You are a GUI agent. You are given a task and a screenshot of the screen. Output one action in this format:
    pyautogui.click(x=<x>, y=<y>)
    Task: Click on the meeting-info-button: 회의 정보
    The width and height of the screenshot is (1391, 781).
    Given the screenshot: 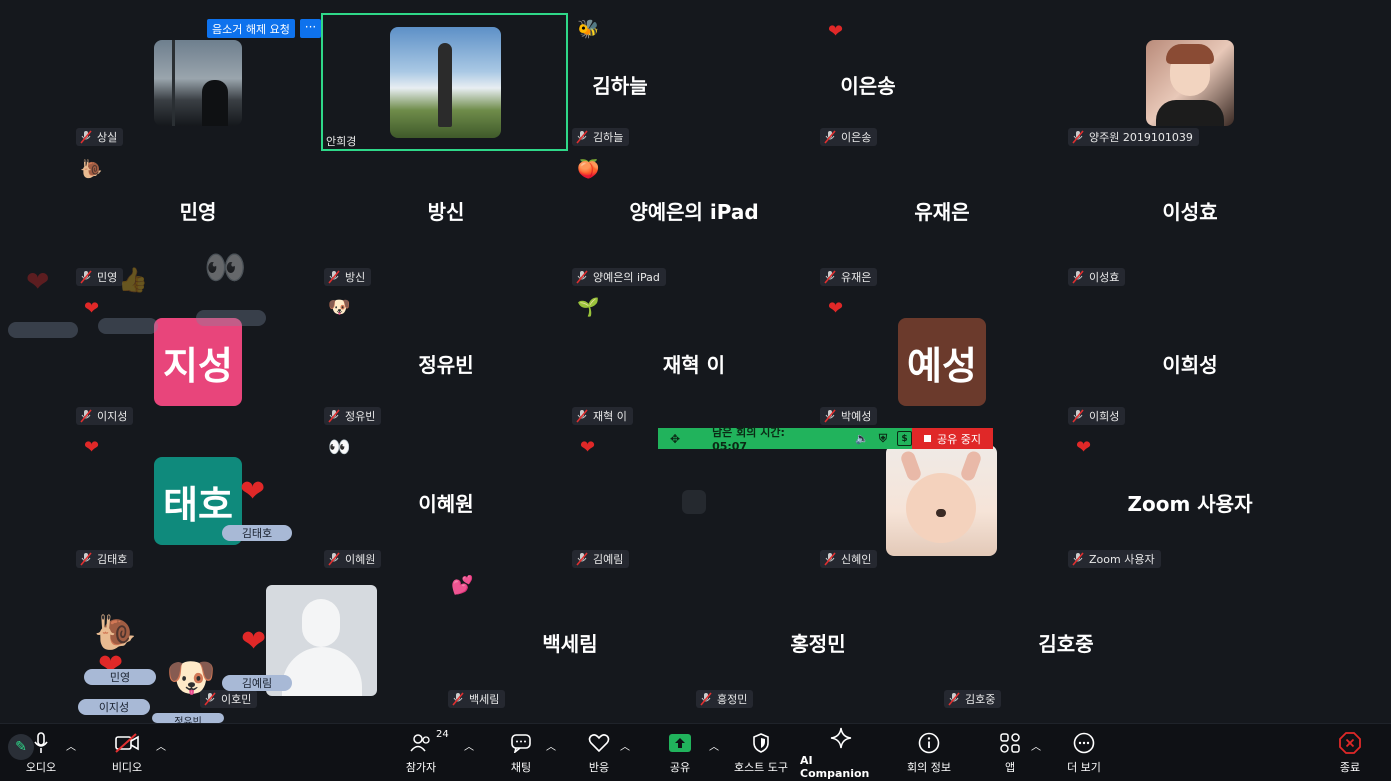 What is the action you would take?
    pyautogui.click(x=929, y=752)
    